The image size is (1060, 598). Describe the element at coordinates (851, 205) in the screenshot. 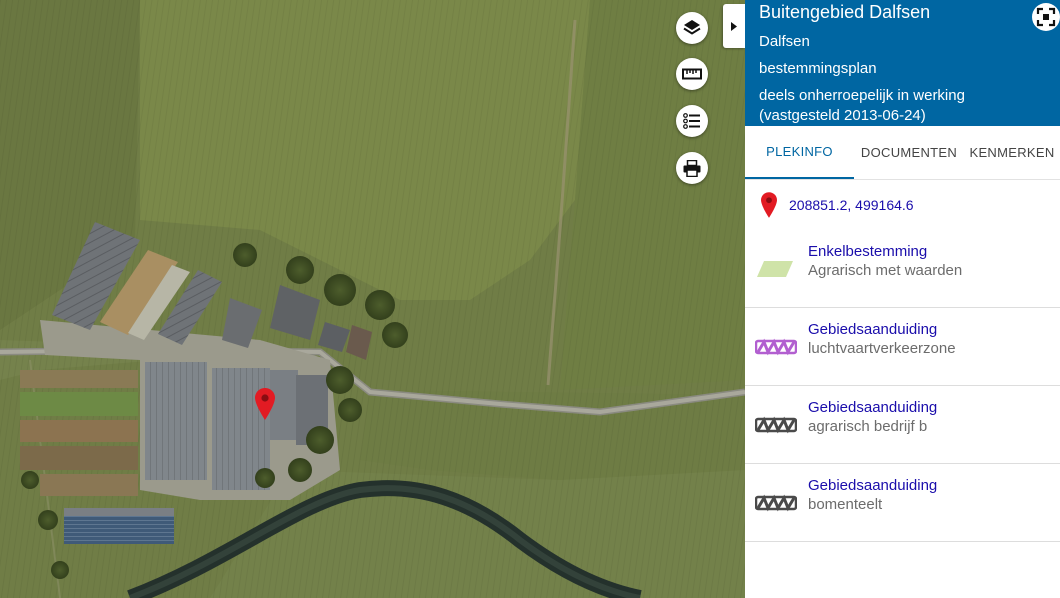

I see `coordinates-link: 208851.2, 499164.6` at that location.